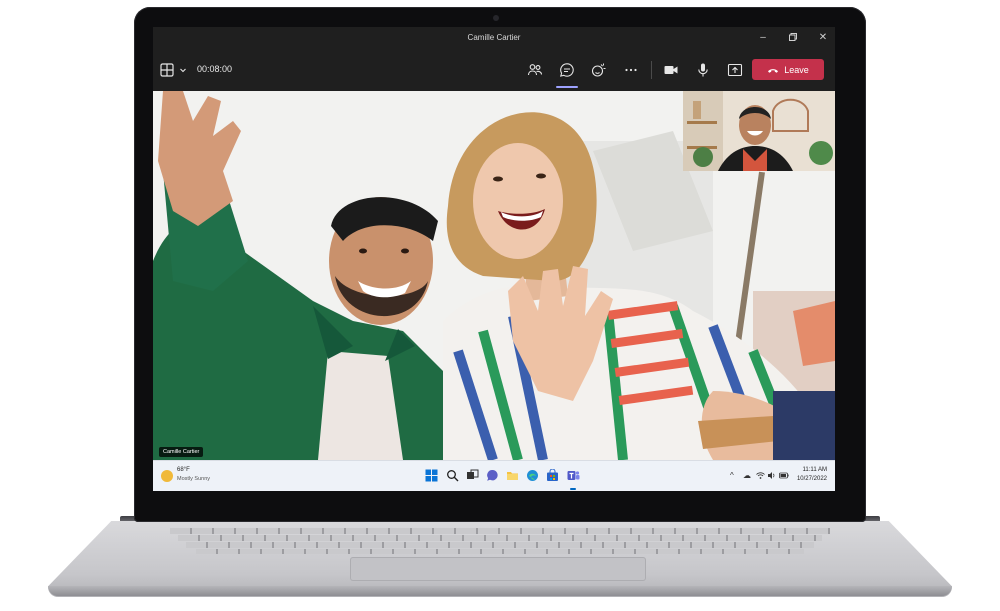 The height and width of the screenshot is (611, 1000). I want to click on volume-icon, so click(771, 477).